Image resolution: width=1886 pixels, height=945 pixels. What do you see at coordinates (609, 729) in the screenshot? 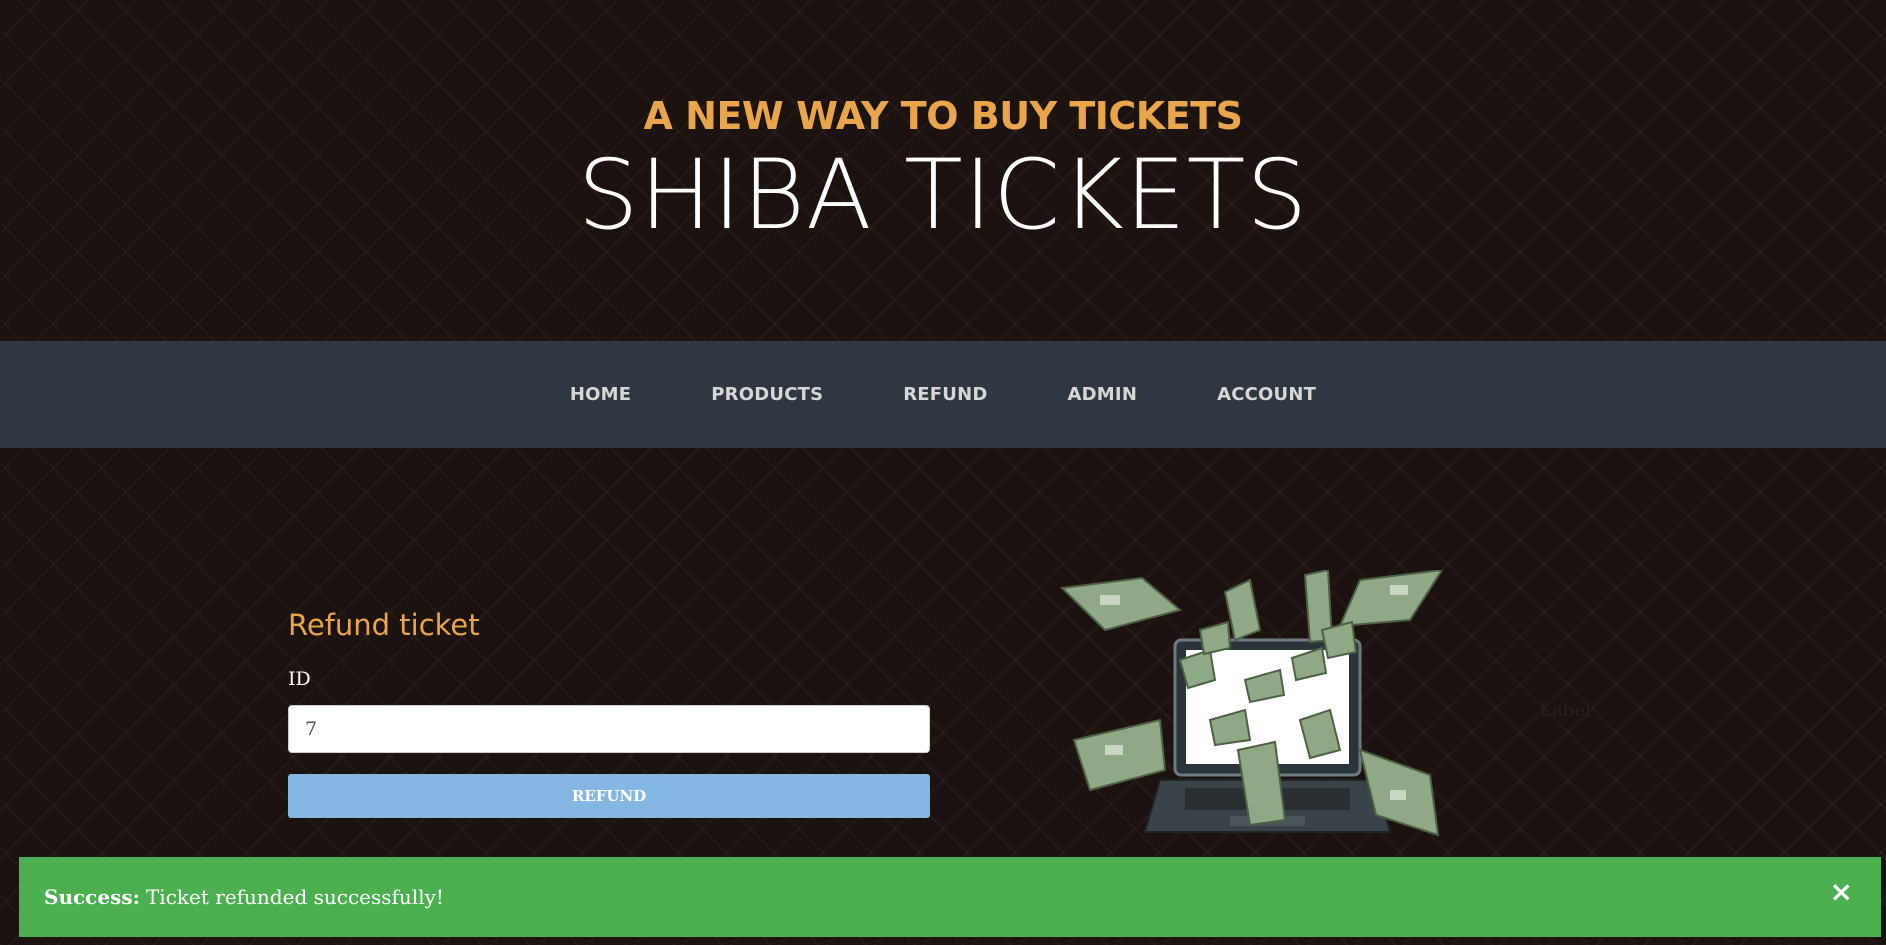
I see `id-input` at bounding box center [609, 729].